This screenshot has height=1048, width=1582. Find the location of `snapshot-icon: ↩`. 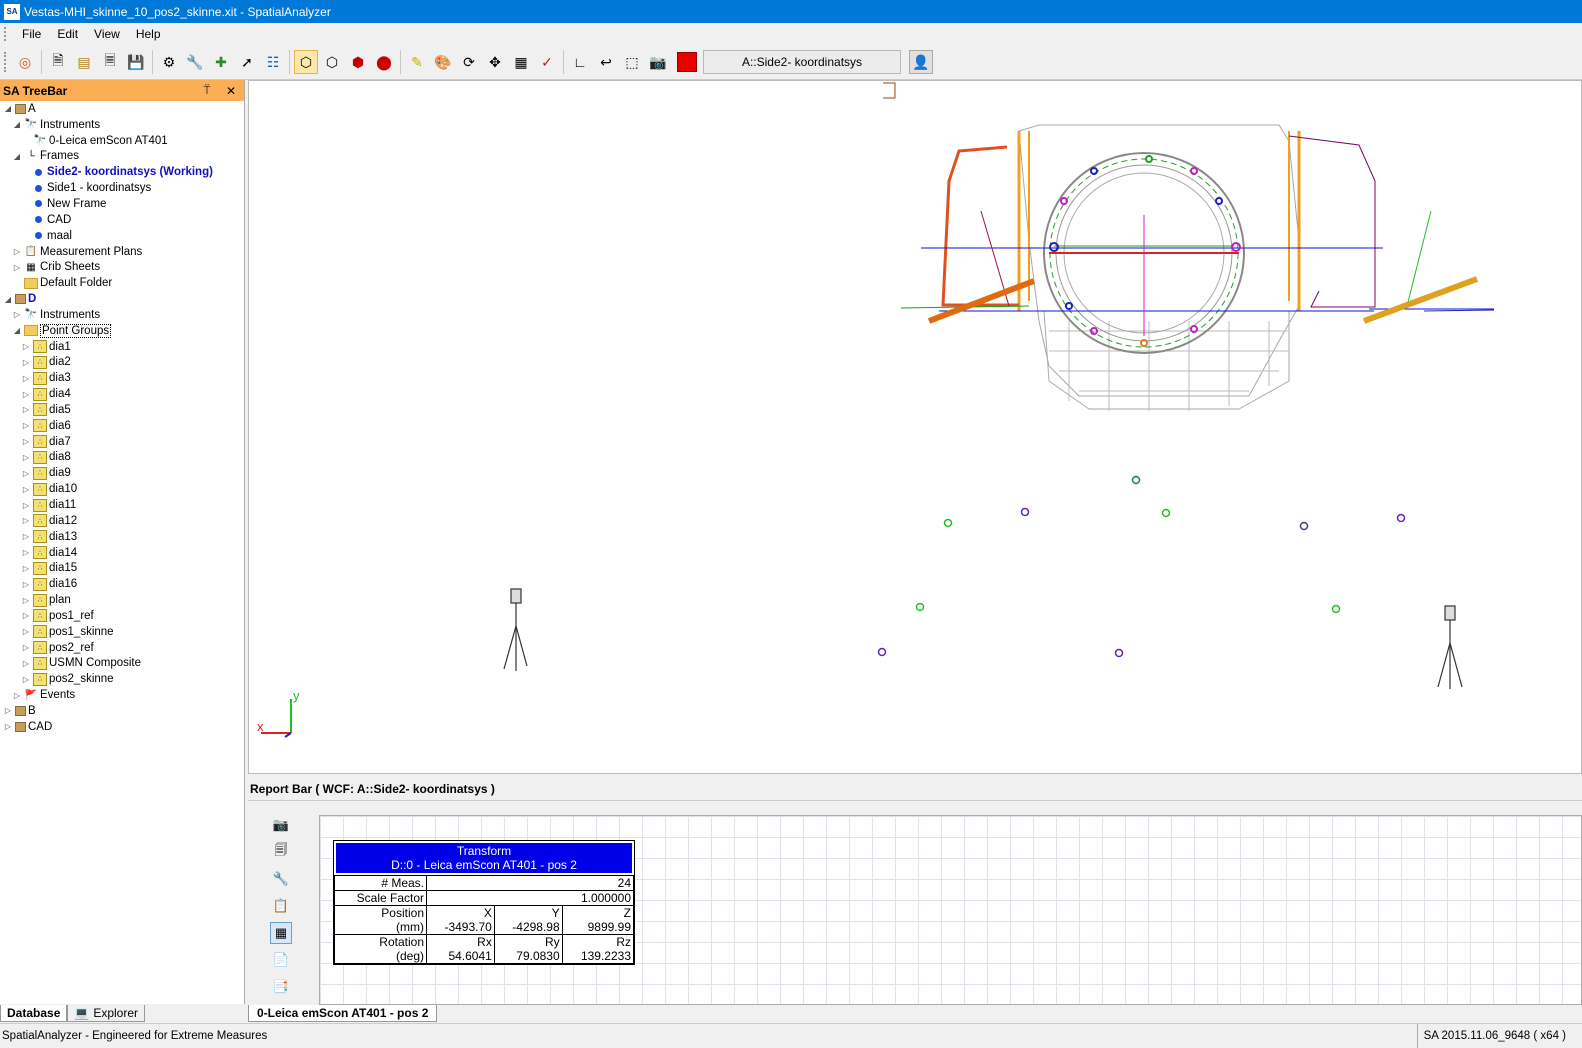

snapshot-icon: ↩ is located at coordinates (606, 62).